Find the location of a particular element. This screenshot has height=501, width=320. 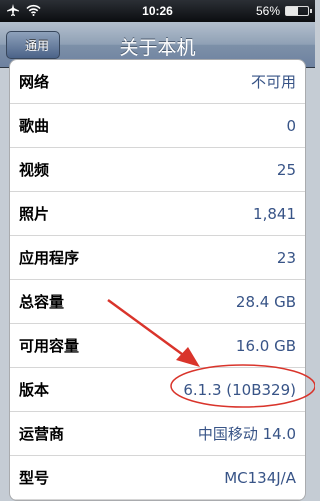

battery-fill is located at coordinates (292, 11).